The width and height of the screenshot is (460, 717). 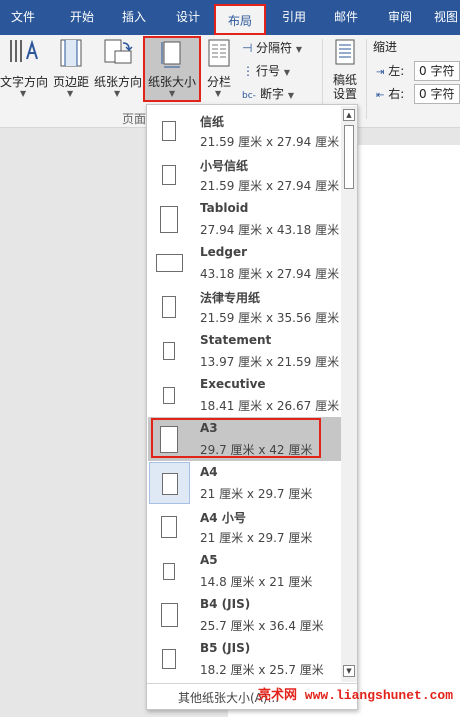 What do you see at coordinates (345, 69) in the screenshot?
I see `draft-settings-button: 稿纸 设置` at bounding box center [345, 69].